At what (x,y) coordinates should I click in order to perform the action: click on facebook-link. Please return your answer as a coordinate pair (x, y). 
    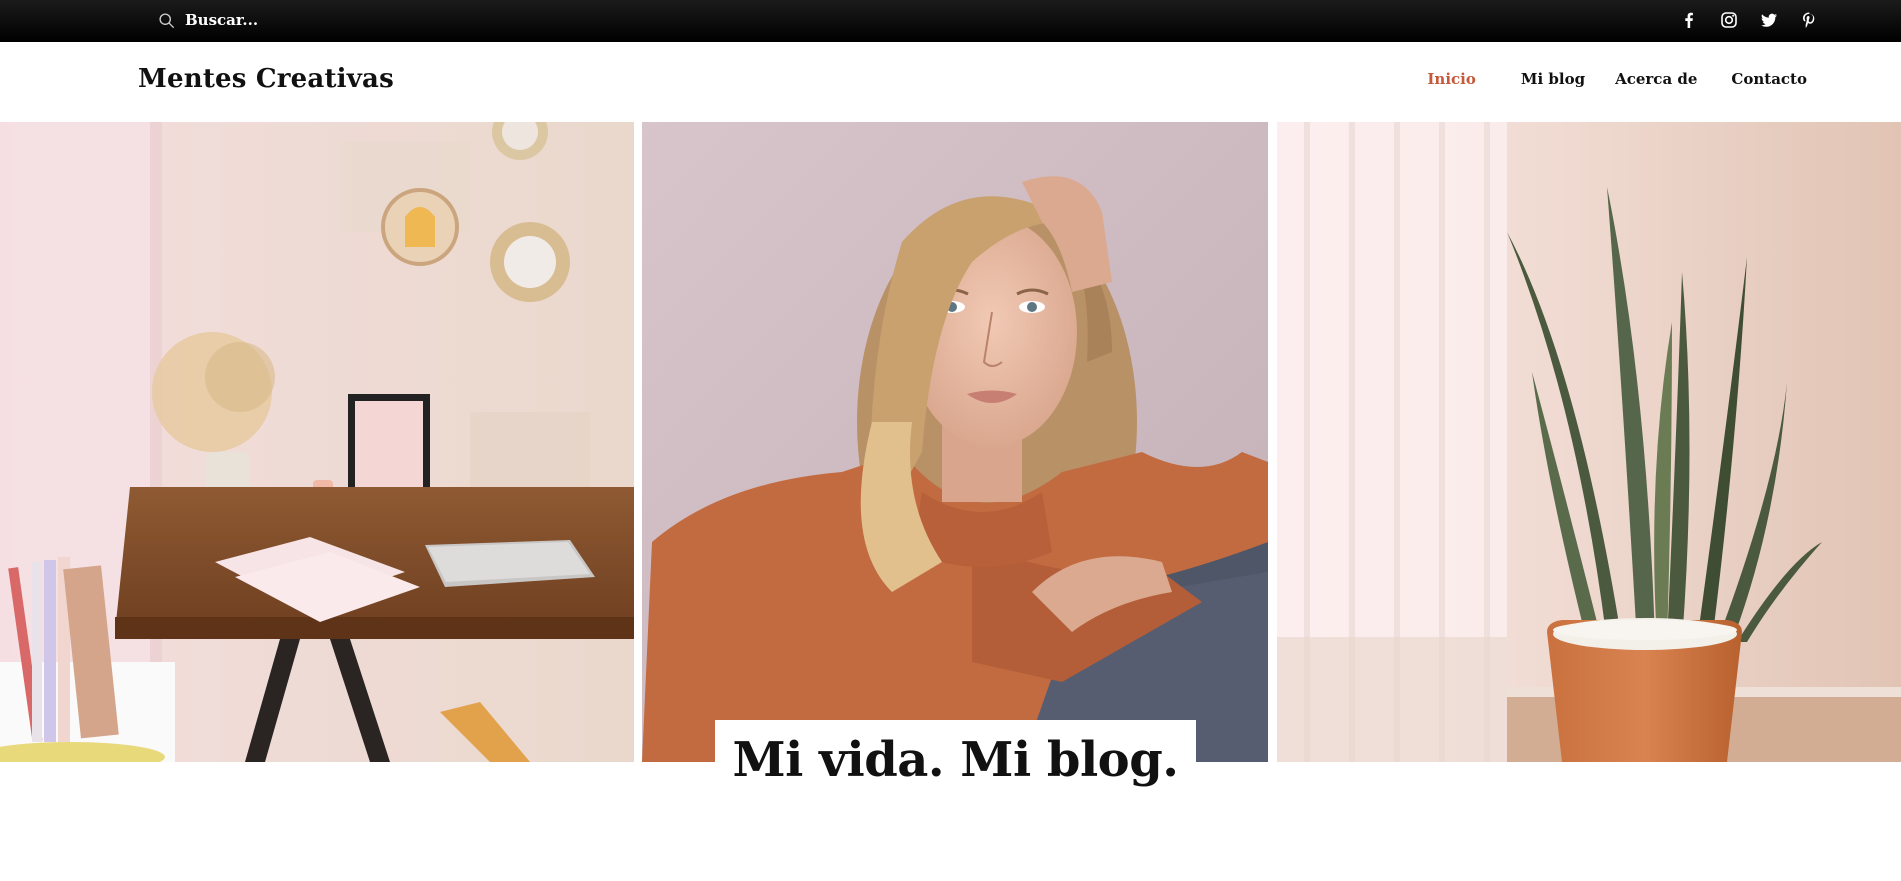
    Looking at the image, I should click on (1689, 20).